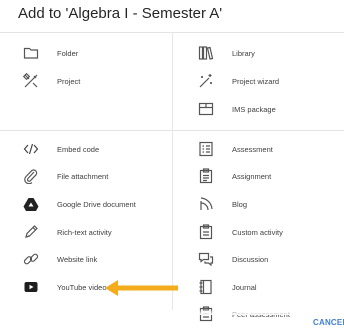  I want to click on blog-icon, so click(206, 204).